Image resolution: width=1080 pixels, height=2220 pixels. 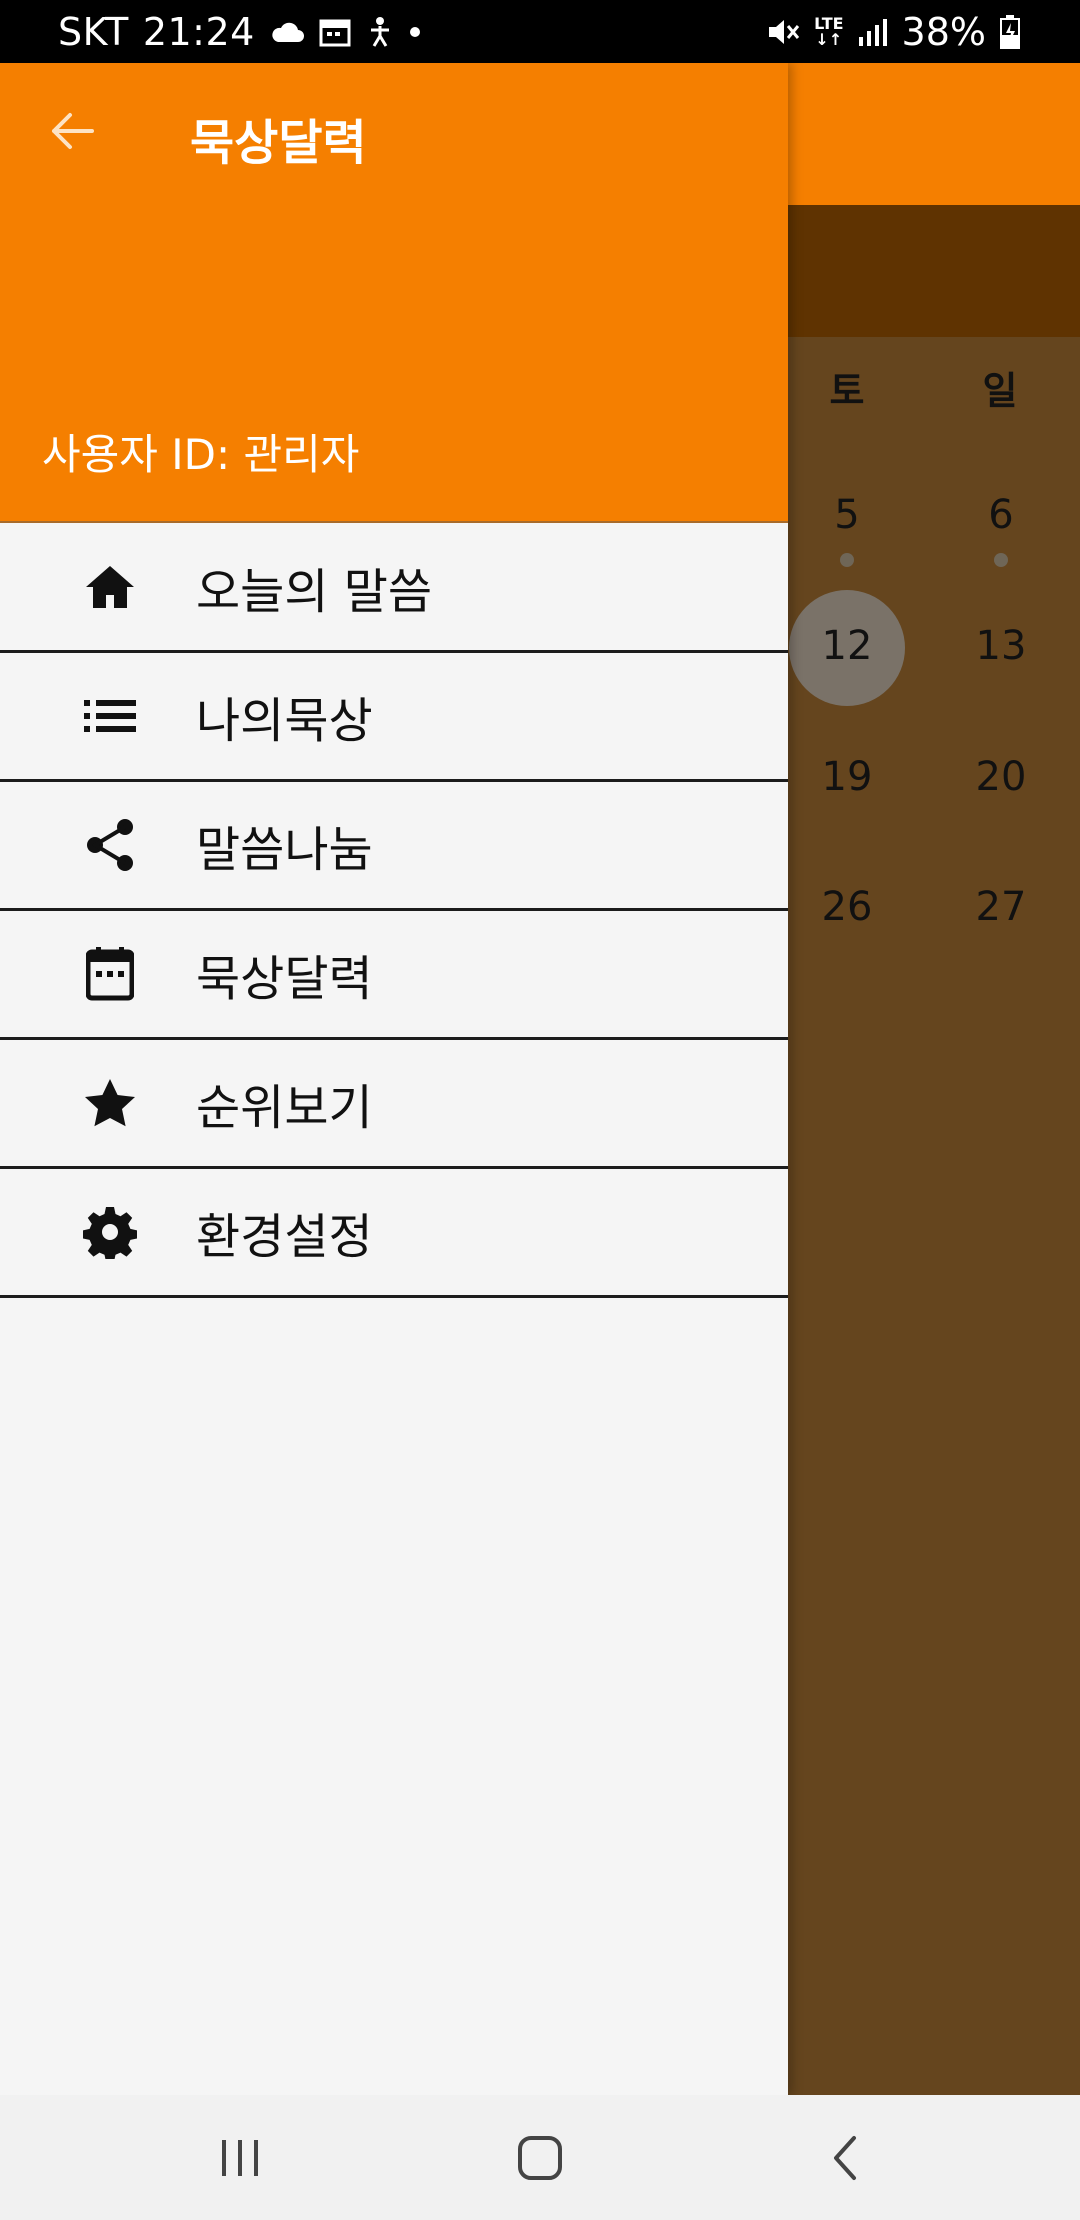 I want to click on calendar-day: 19, so click(x=847, y=777).